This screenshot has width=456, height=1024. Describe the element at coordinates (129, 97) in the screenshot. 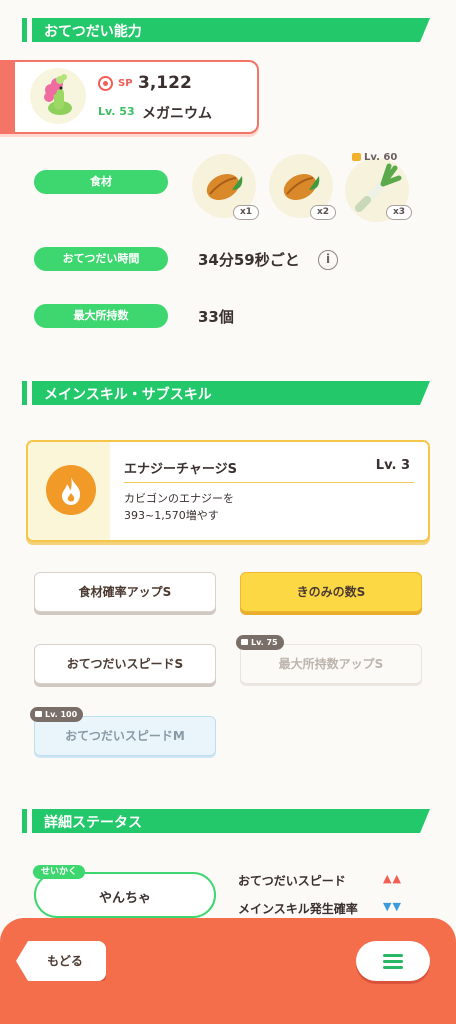

I see `pokemon-card: SP 3,122 Lv. 53 メガニウム` at that location.